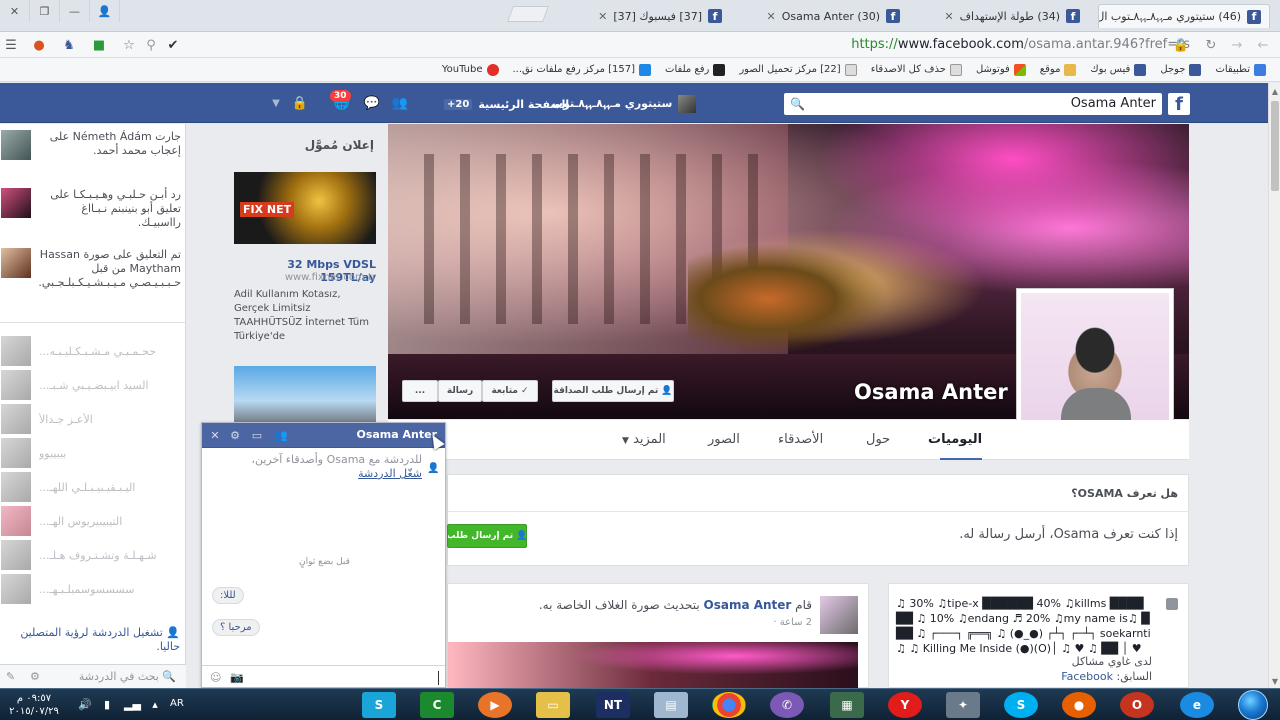 Image resolution: width=1280 pixels, height=720 pixels. What do you see at coordinates (1274, 681) in the screenshot?
I see `scroll-down-icon: ▼` at bounding box center [1274, 681].